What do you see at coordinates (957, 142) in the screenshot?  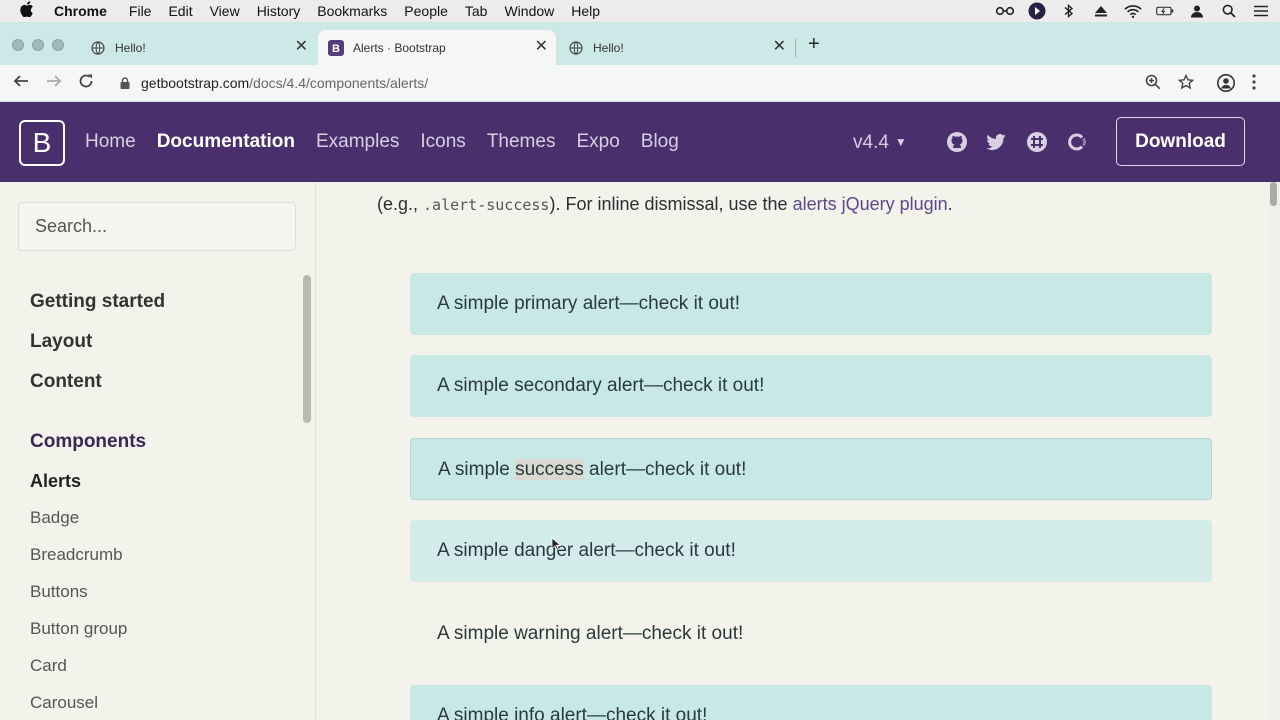 I see `github-icon` at bounding box center [957, 142].